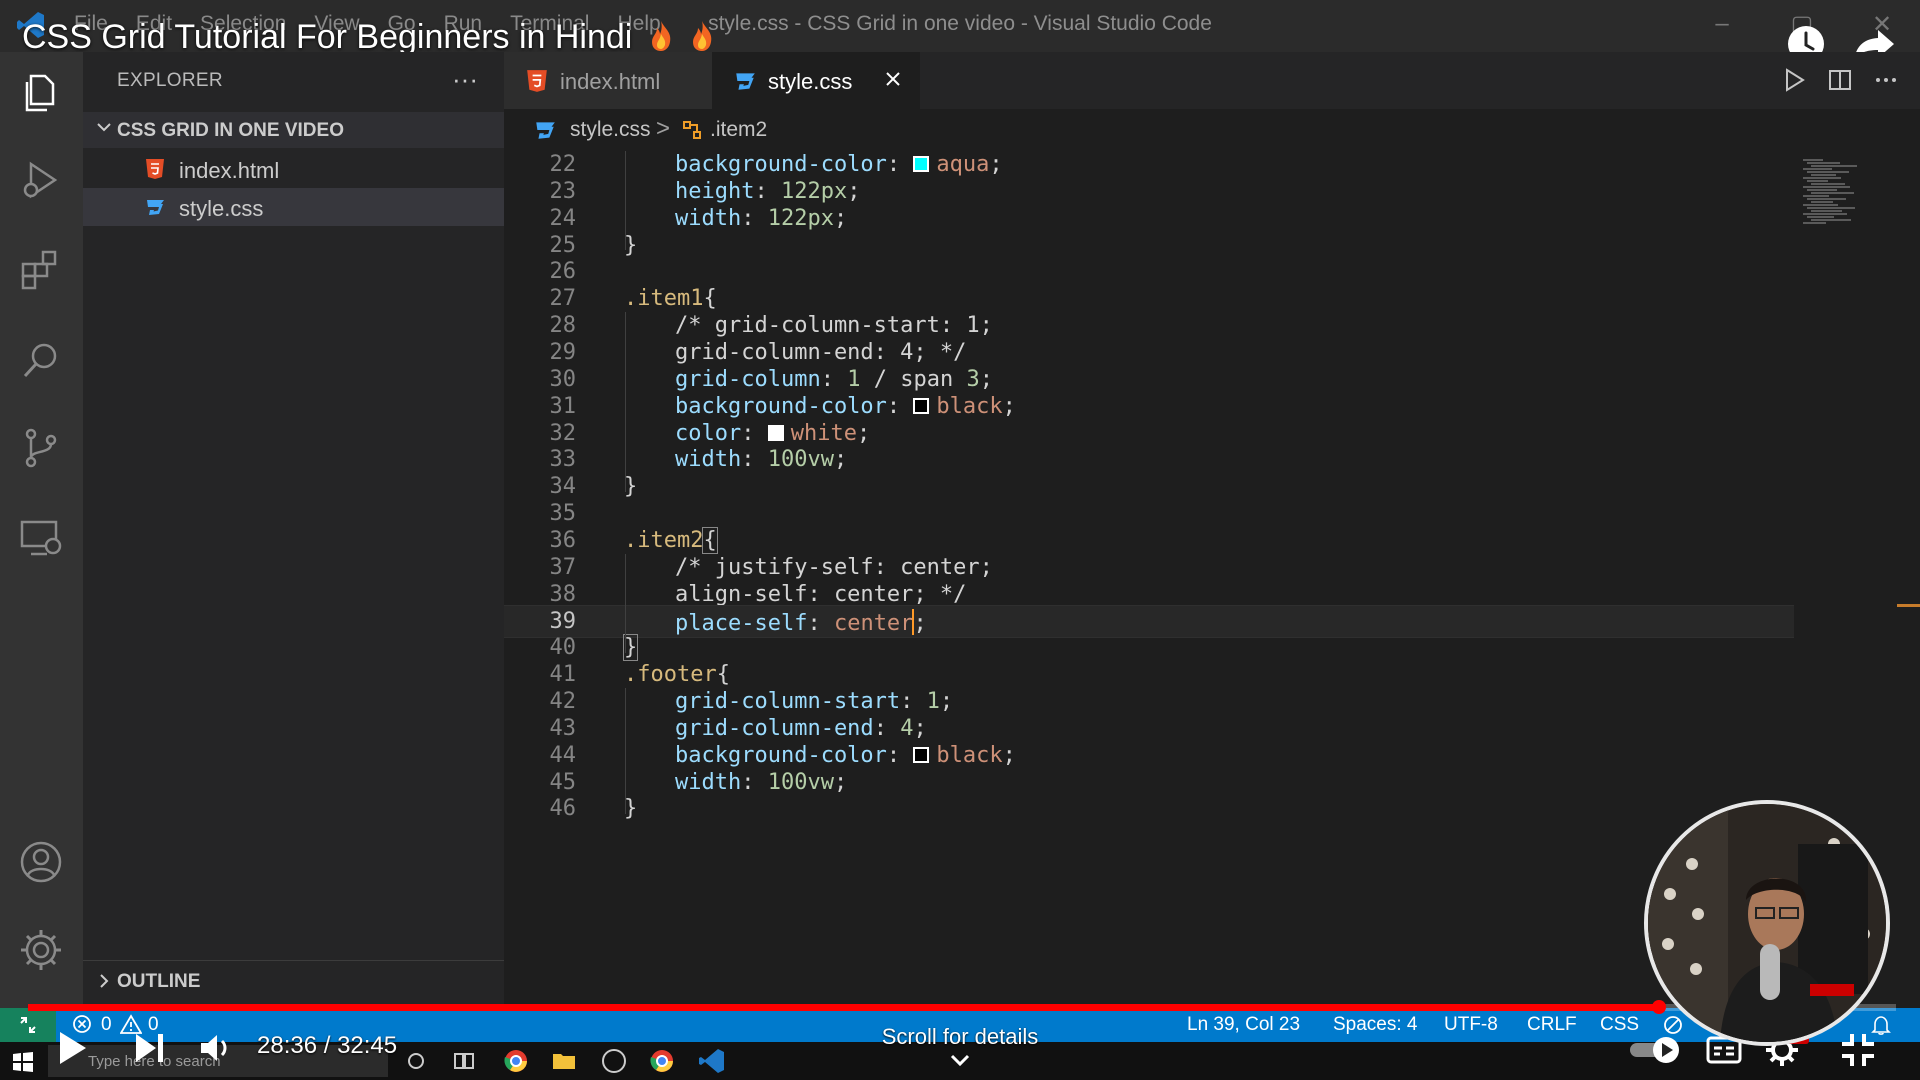  I want to click on code-token: align-self: center; */, so click(821, 594).